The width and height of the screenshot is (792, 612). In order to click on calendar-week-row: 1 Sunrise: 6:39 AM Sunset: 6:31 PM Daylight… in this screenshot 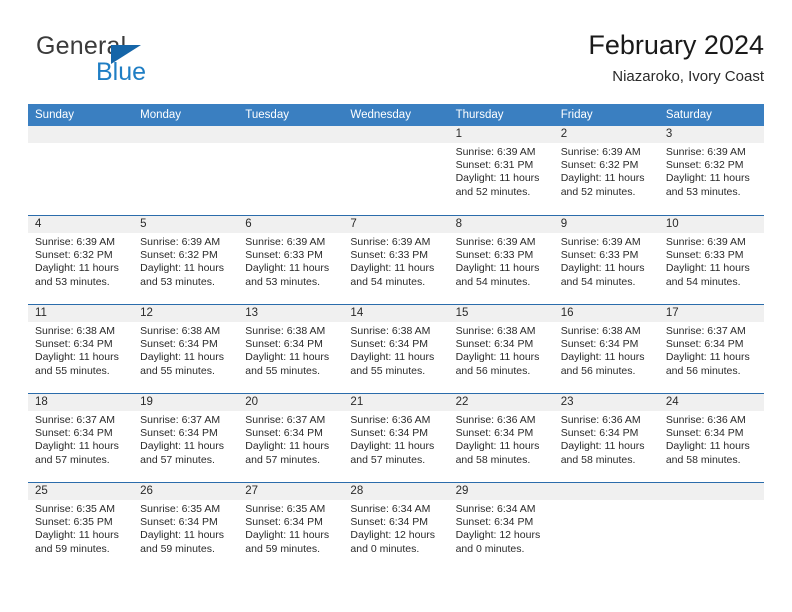, I will do `click(396, 170)`.